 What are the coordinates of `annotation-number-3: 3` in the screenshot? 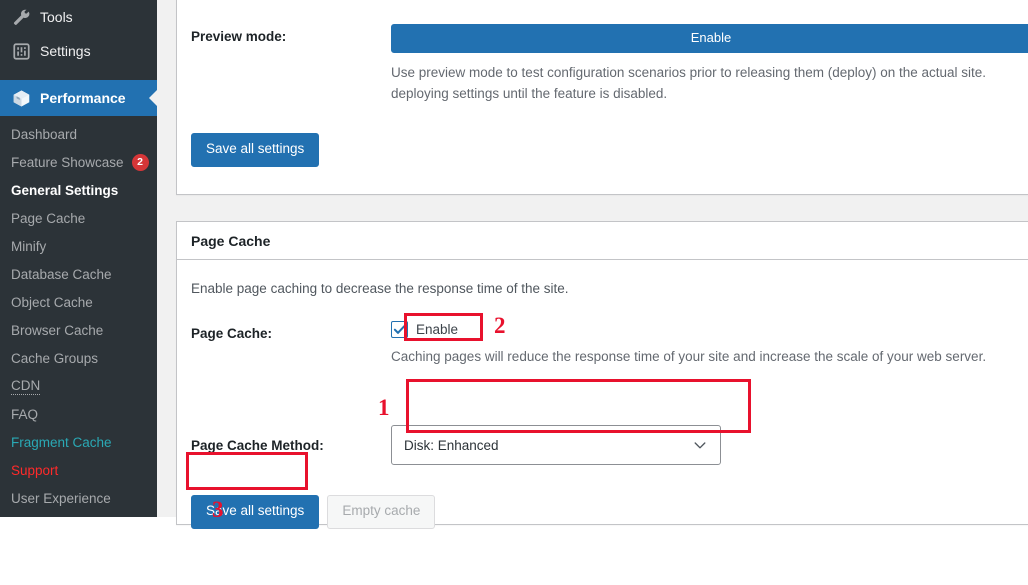 It's located at (218, 509).